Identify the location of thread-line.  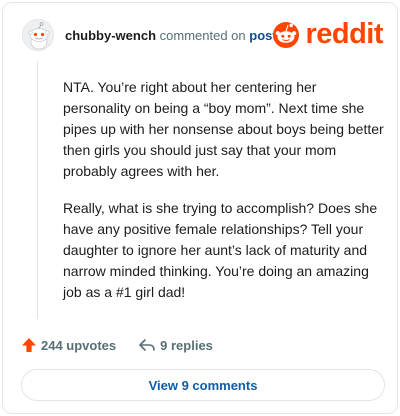
(37, 190).